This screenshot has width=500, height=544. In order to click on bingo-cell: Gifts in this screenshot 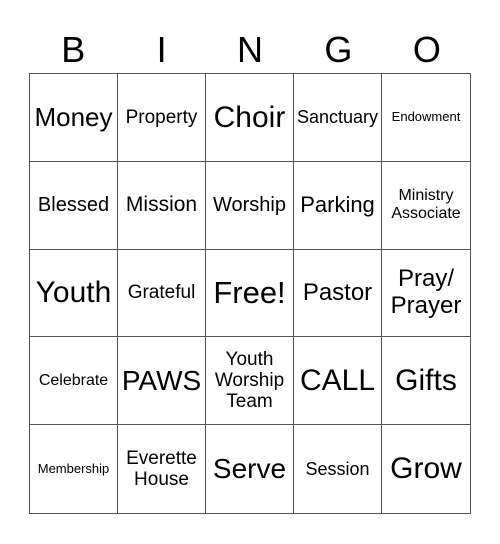, I will do `click(426, 381)`.